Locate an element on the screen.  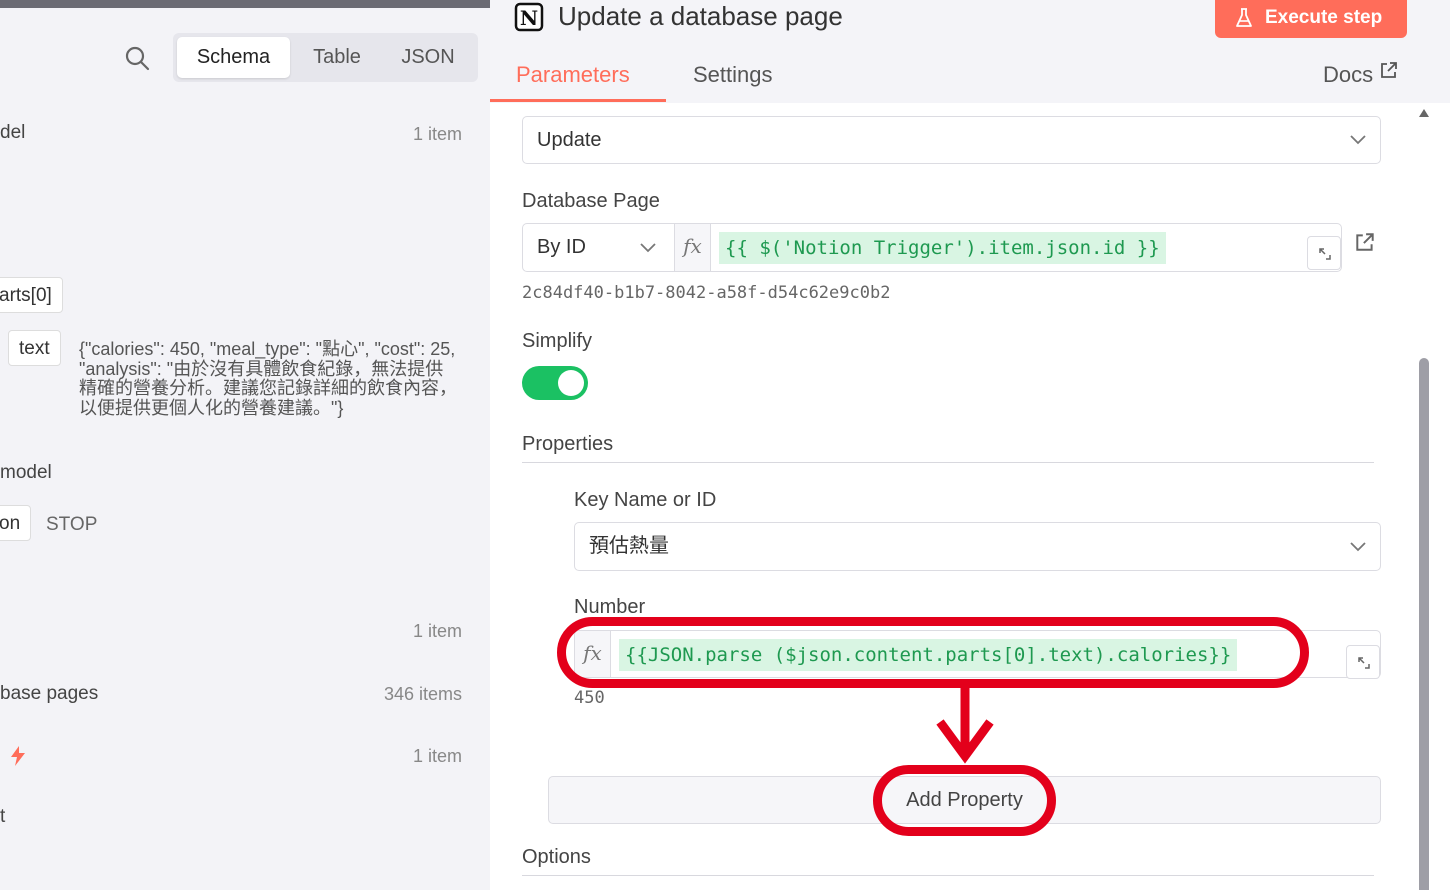
database-page-resolved: 2c84df40-b1b7-8042-a58f-d54c62e9c0b2 is located at coordinates (706, 293).